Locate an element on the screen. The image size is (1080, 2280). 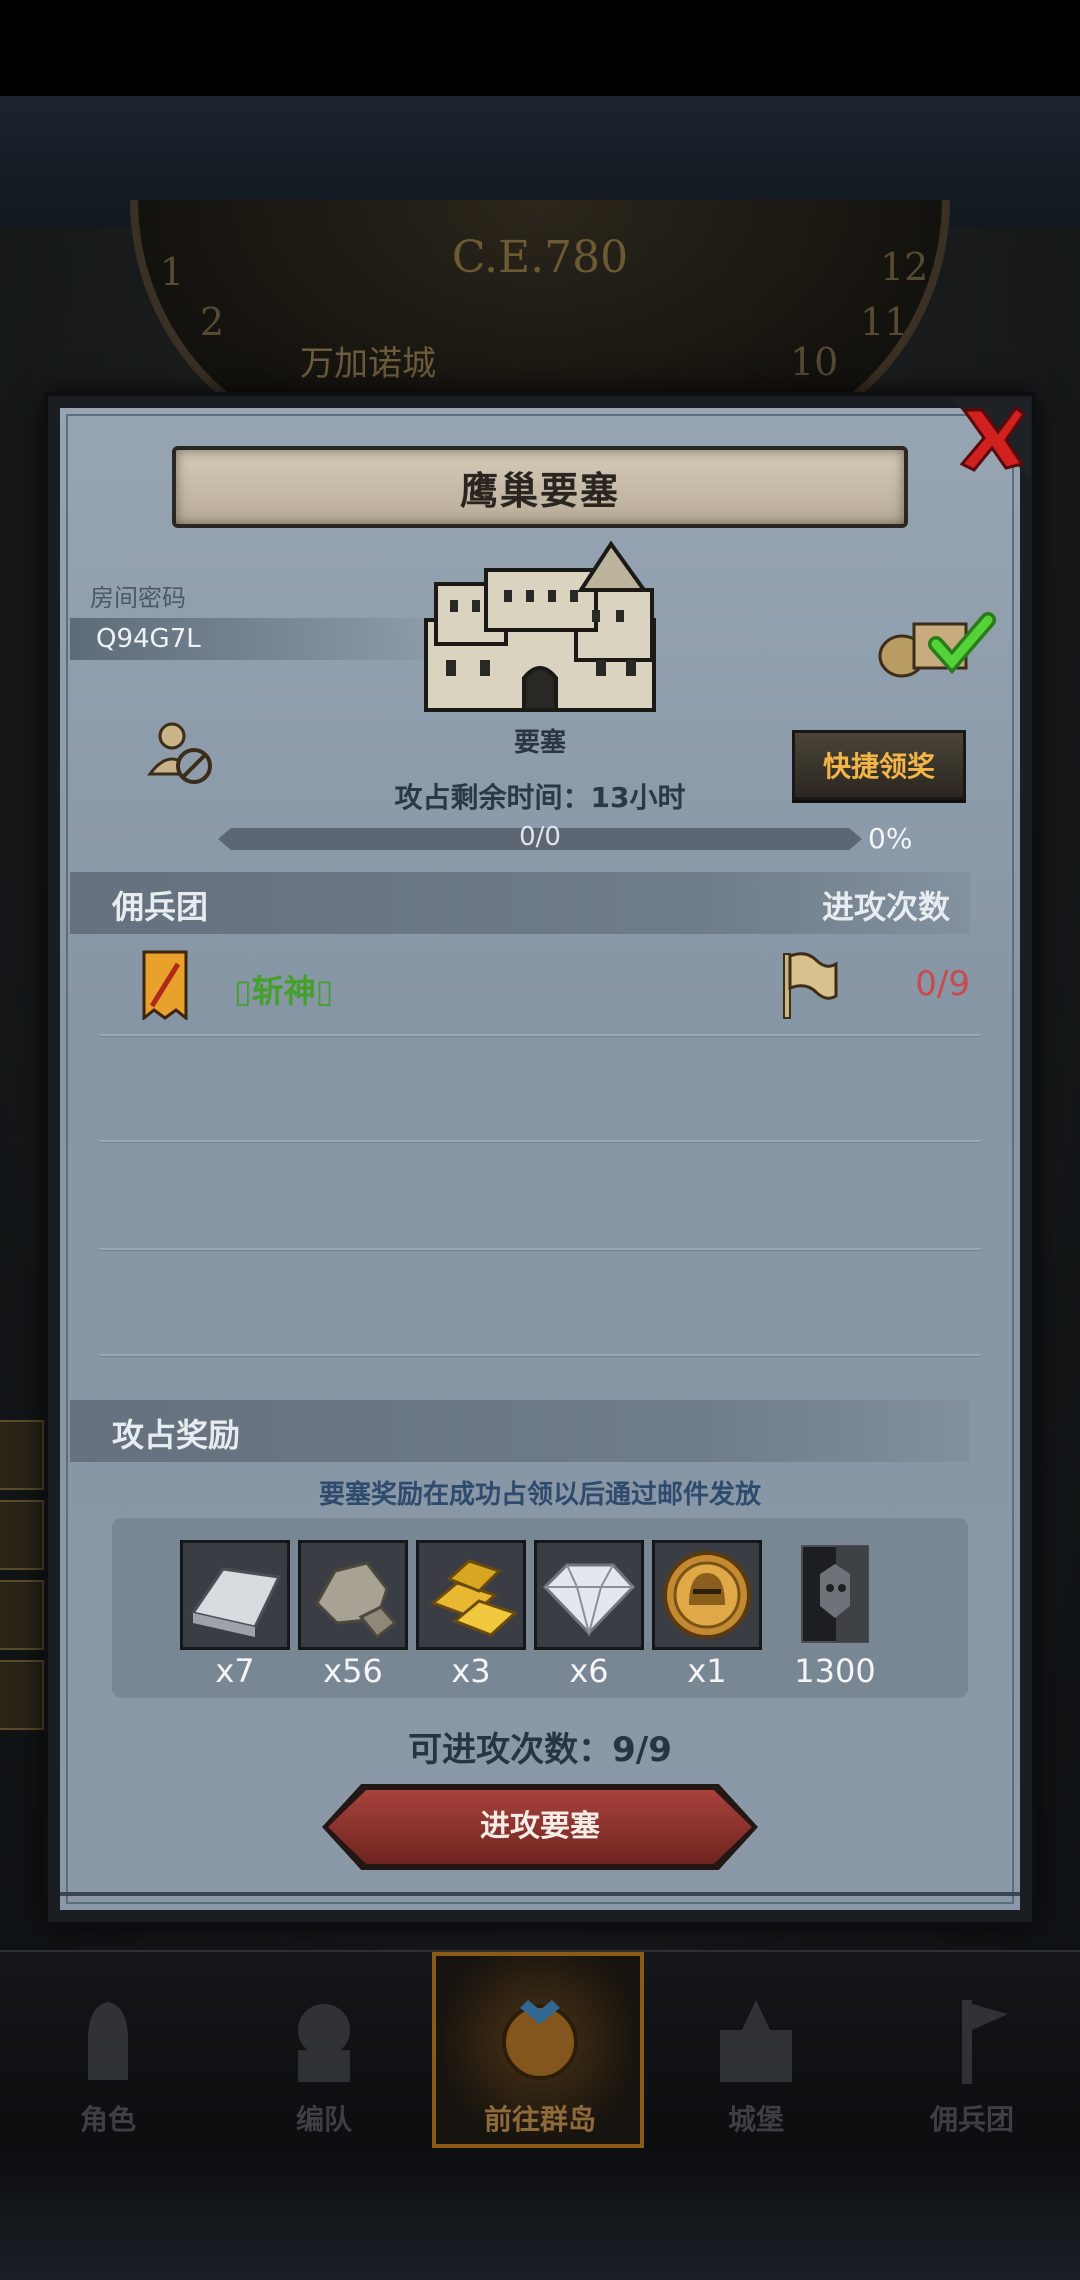
dial-number: 1 is located at coordinates (172, 272).